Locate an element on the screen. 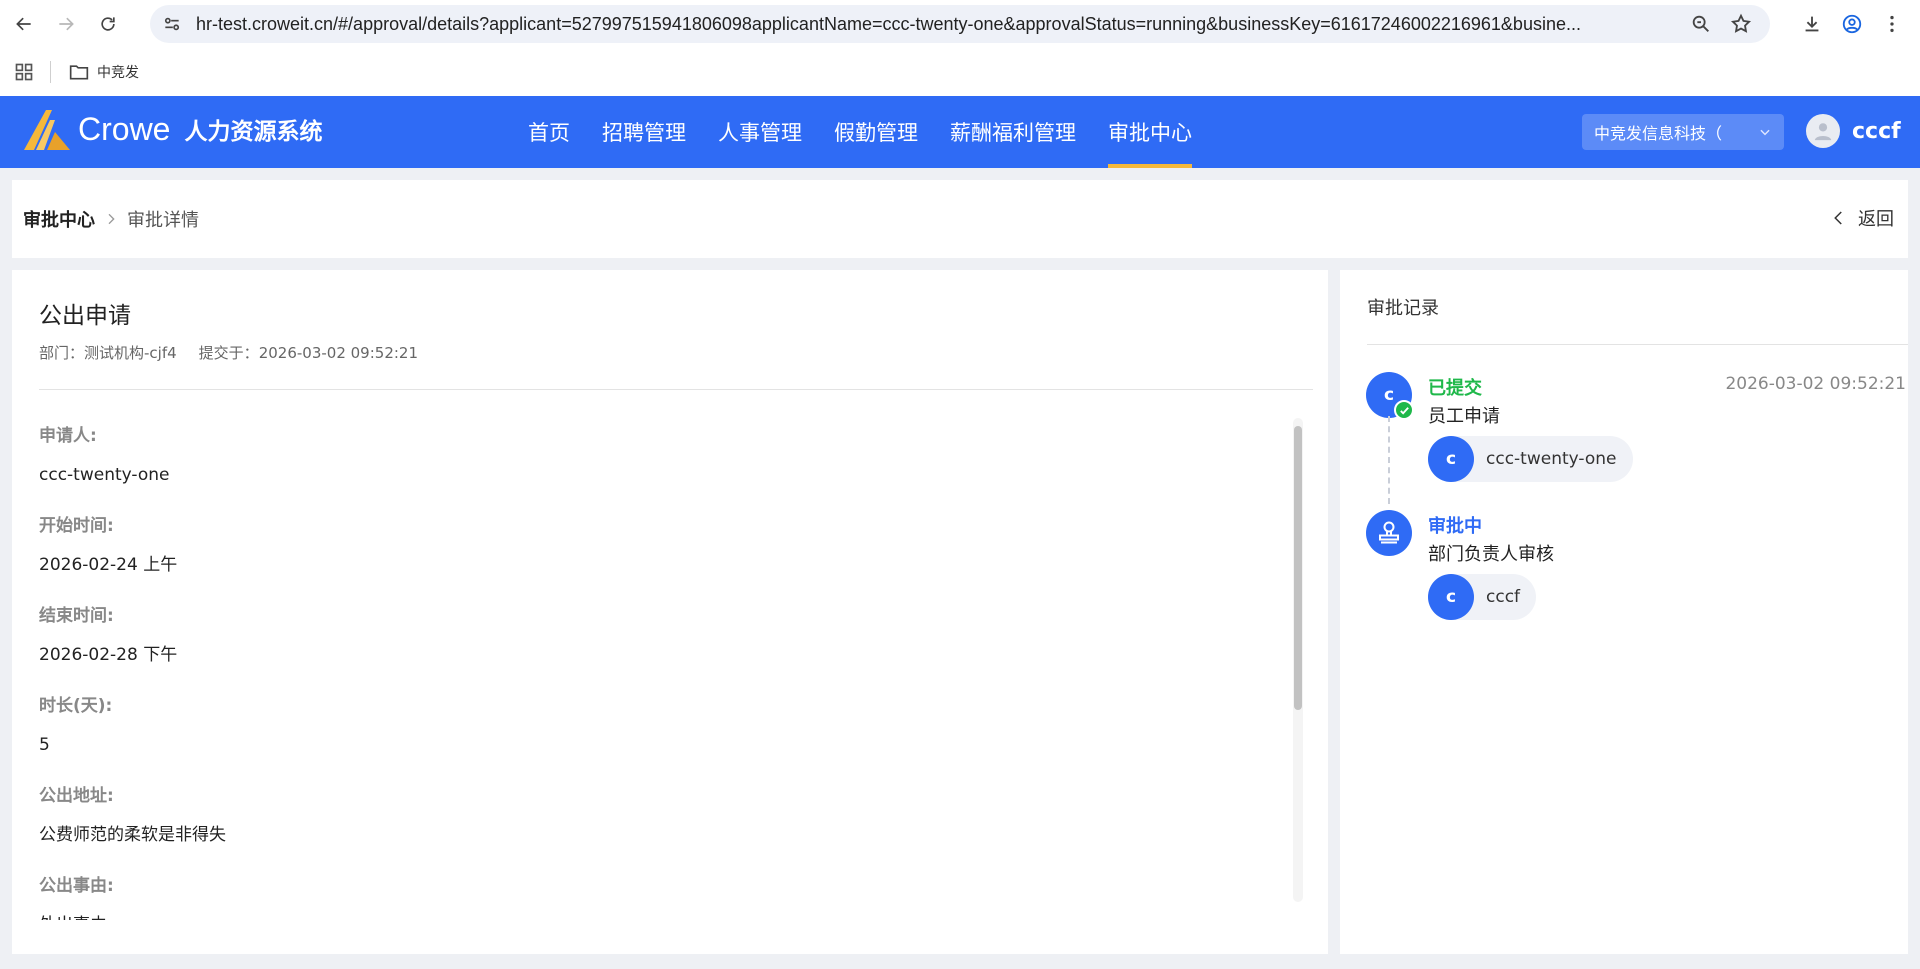 The width and height of the screenshot is (1920, 969). field-start-time: 开始时间: 2026-02-24 上午 is located at coordinates (666, 556).